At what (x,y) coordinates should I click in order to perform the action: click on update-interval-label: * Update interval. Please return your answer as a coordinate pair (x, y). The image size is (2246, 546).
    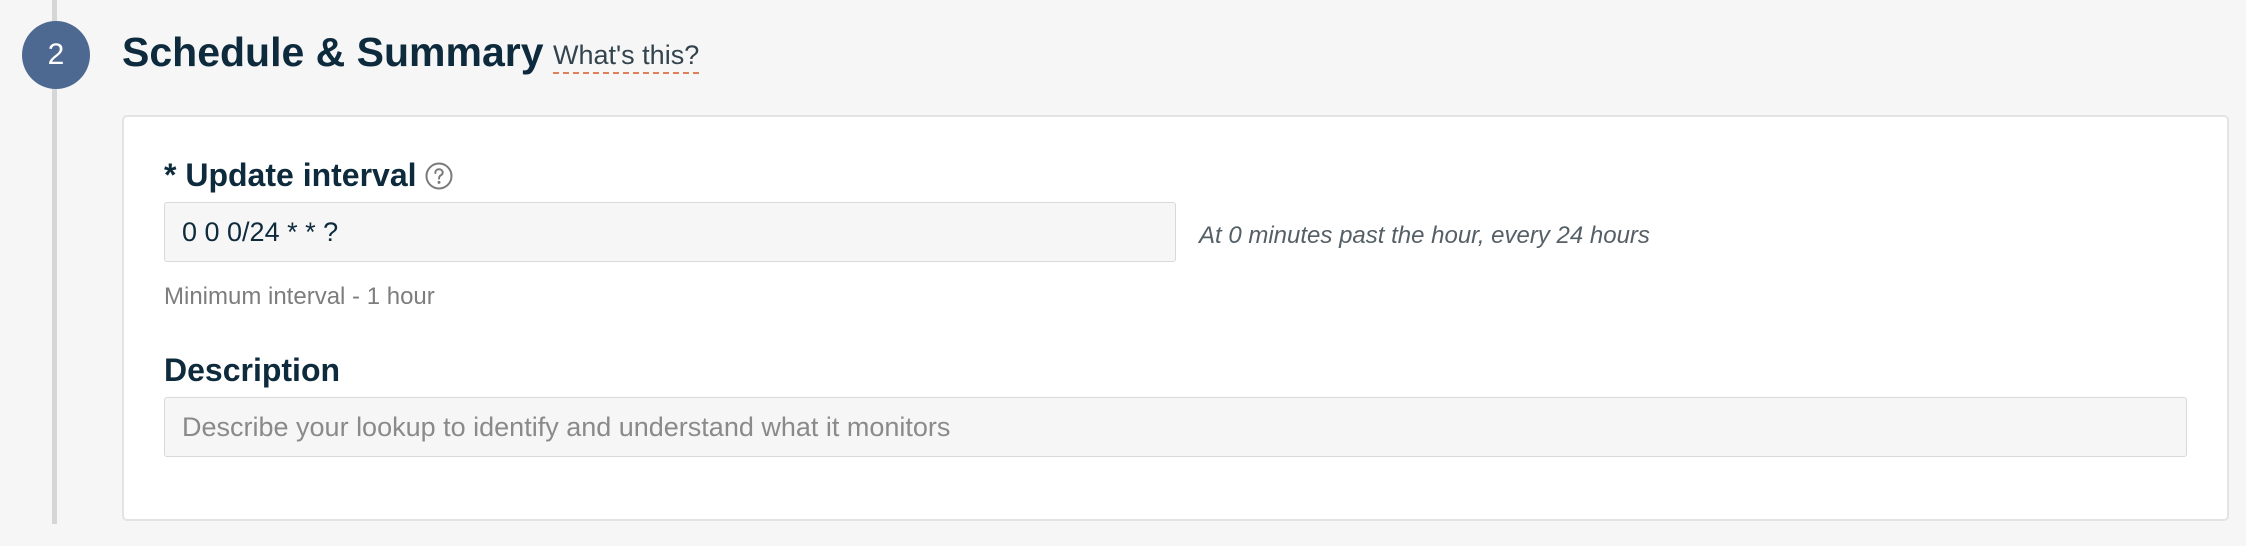
    Looking at the image, I should click on (309, 175).